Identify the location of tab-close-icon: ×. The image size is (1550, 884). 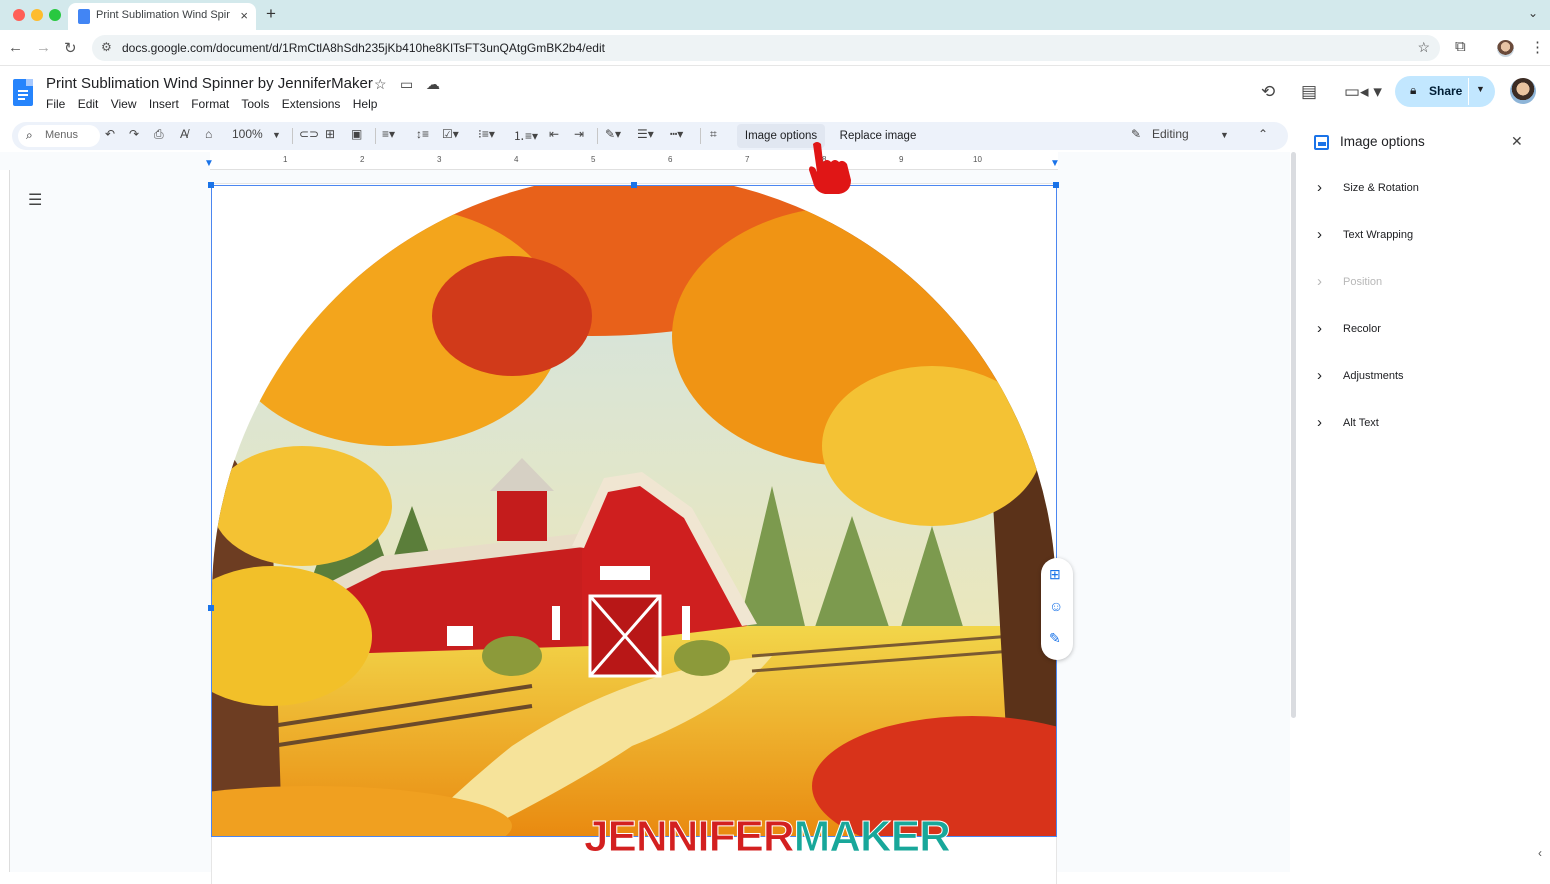
(244, 15).